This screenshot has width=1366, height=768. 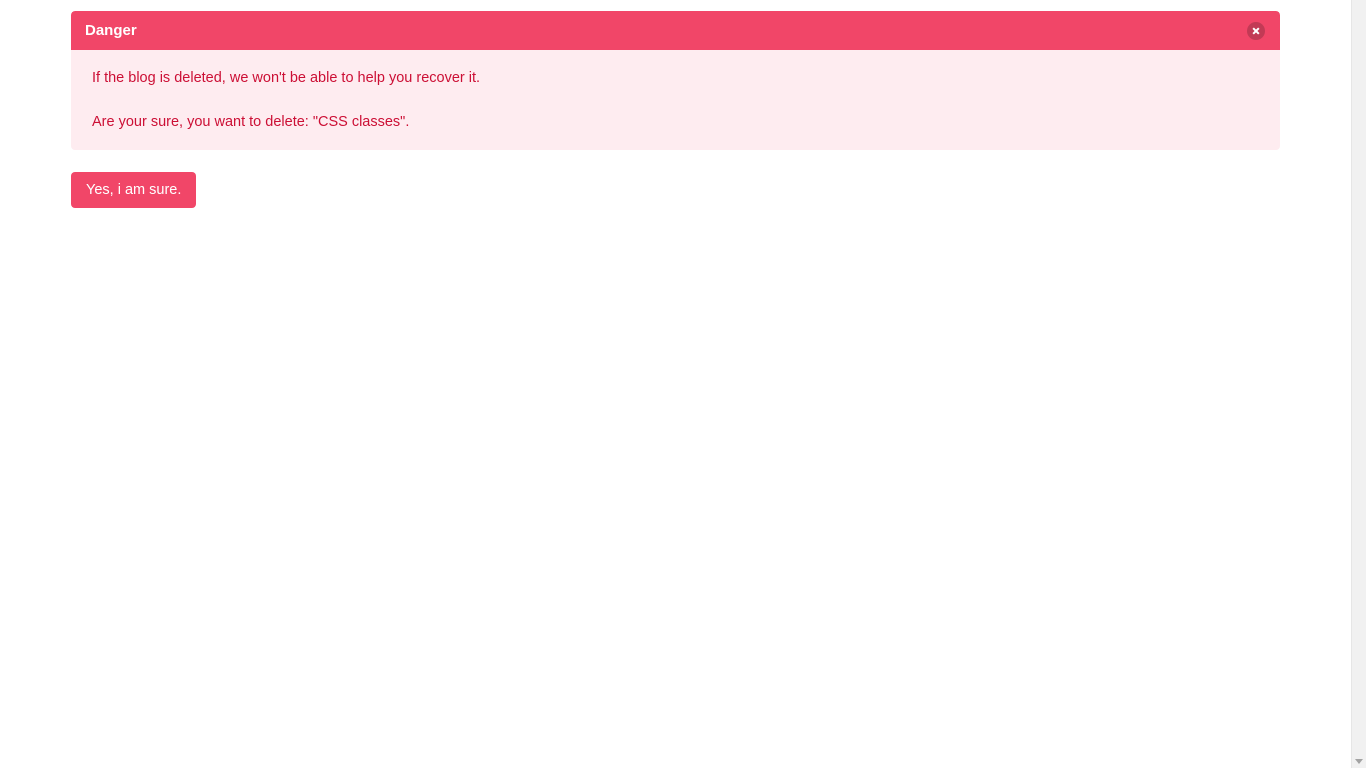 I want to click on message-title: Danger, so click(x=111, y=30).